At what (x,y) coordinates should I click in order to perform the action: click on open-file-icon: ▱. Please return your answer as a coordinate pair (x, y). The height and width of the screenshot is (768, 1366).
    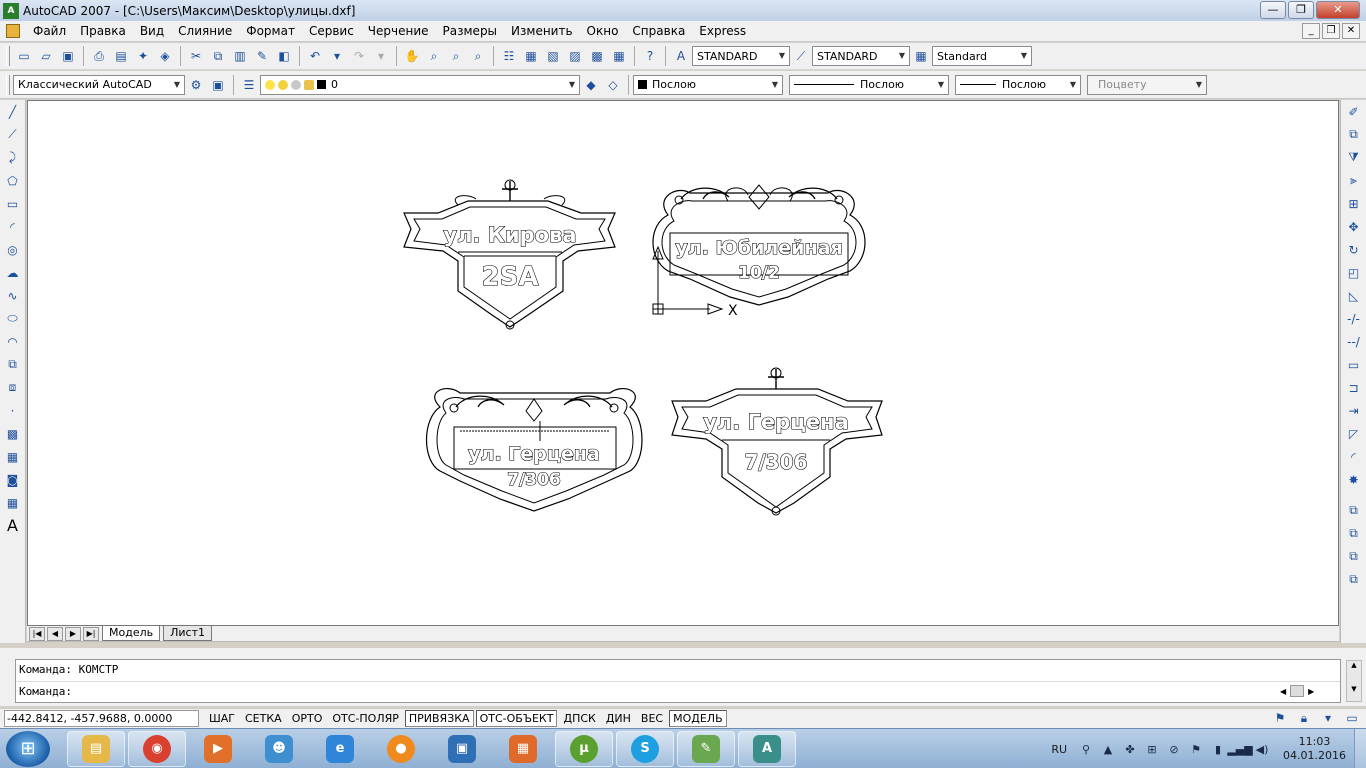
    Looking at the image, I should click on (46, 56).